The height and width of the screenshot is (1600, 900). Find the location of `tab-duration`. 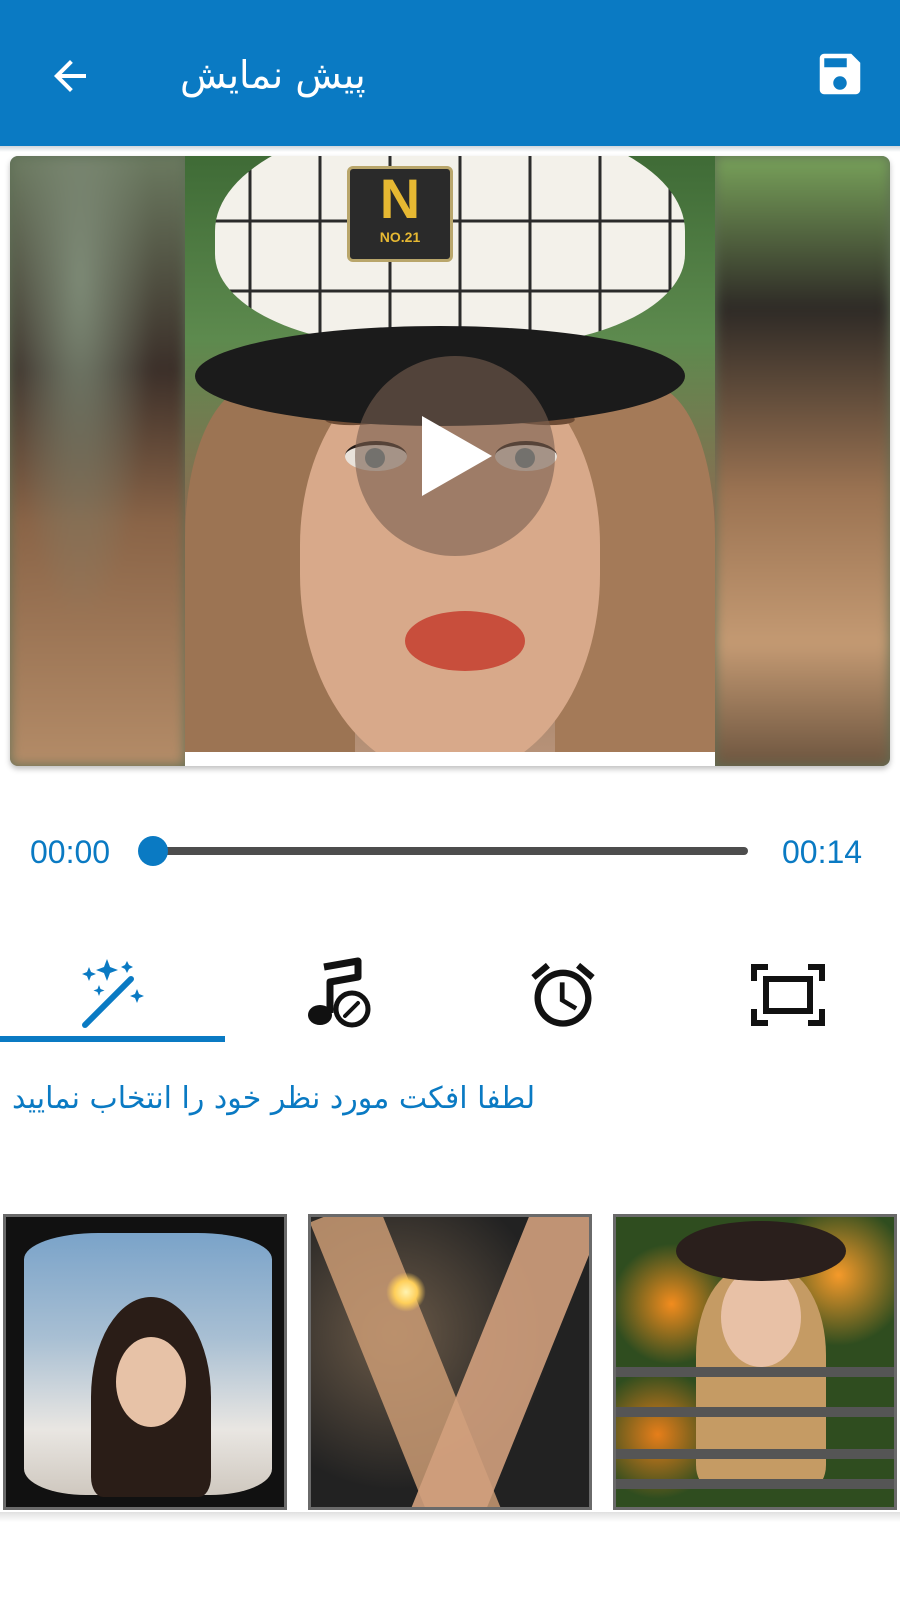

tab-duration is located at coordinates (562, 995).